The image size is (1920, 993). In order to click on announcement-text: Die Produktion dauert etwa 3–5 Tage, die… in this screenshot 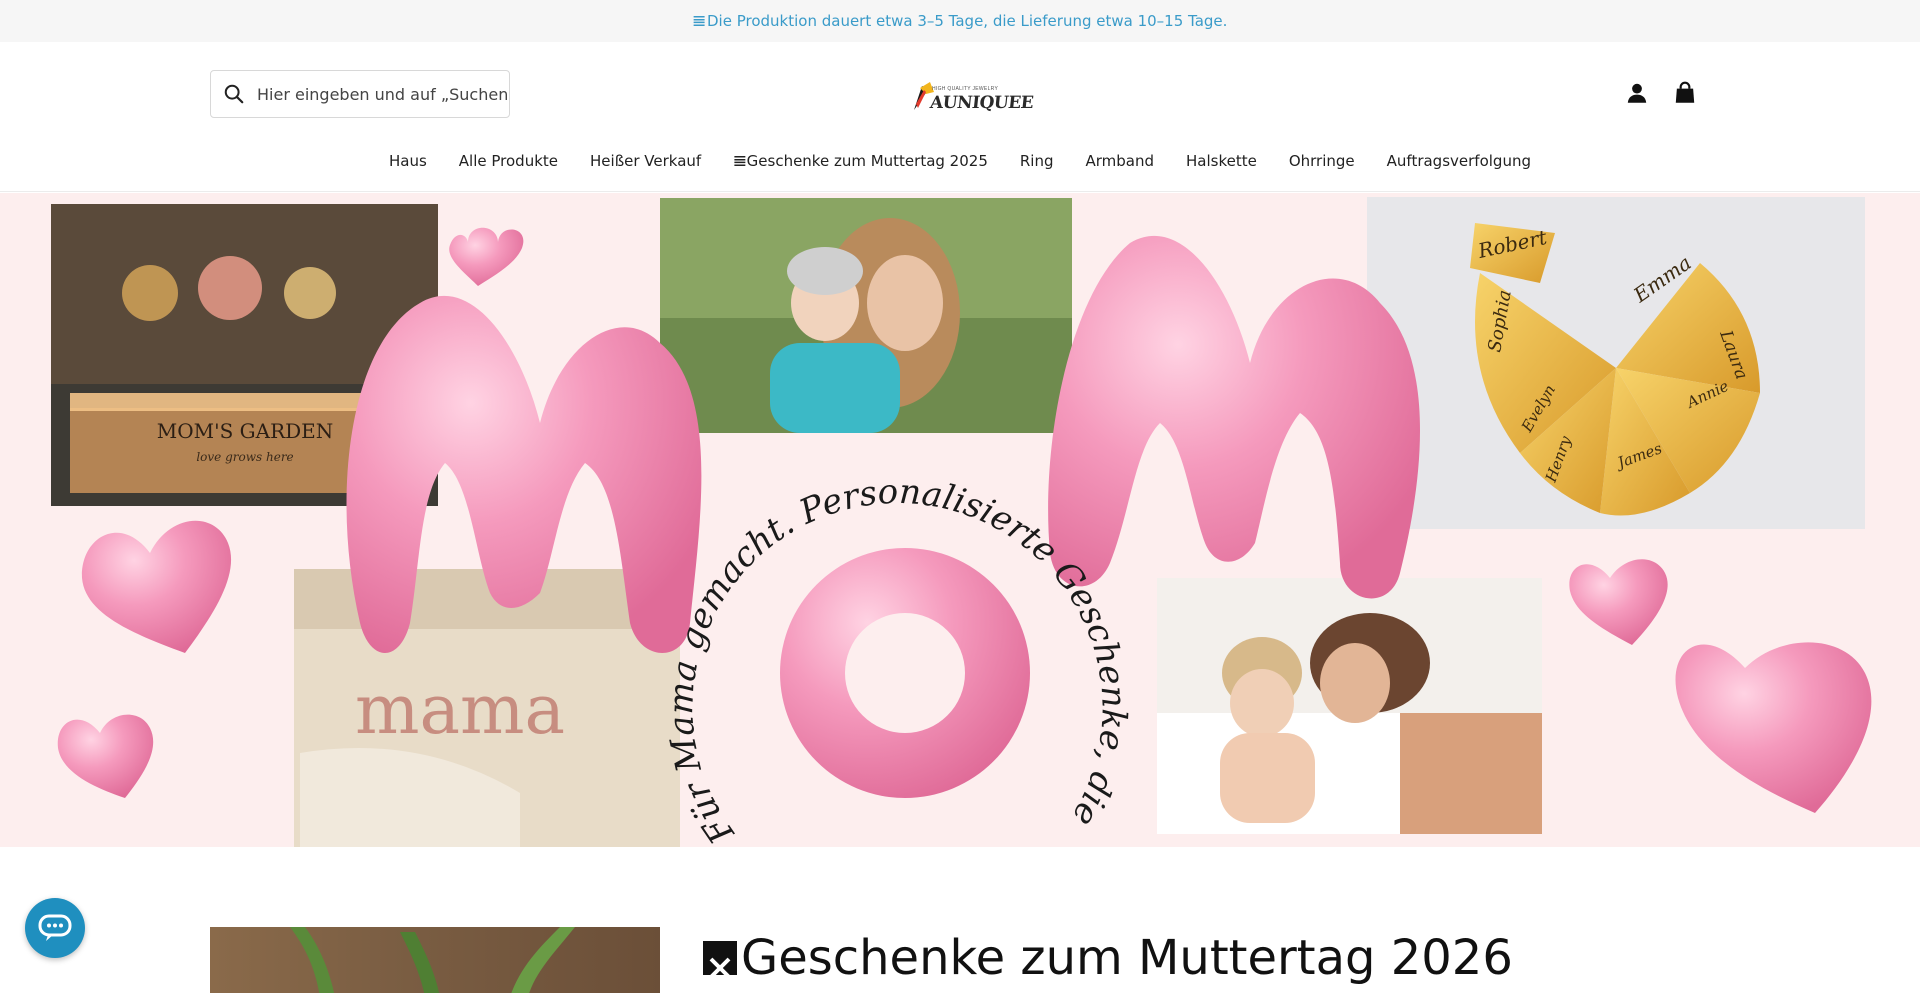, I will do `click(967, 21)`.